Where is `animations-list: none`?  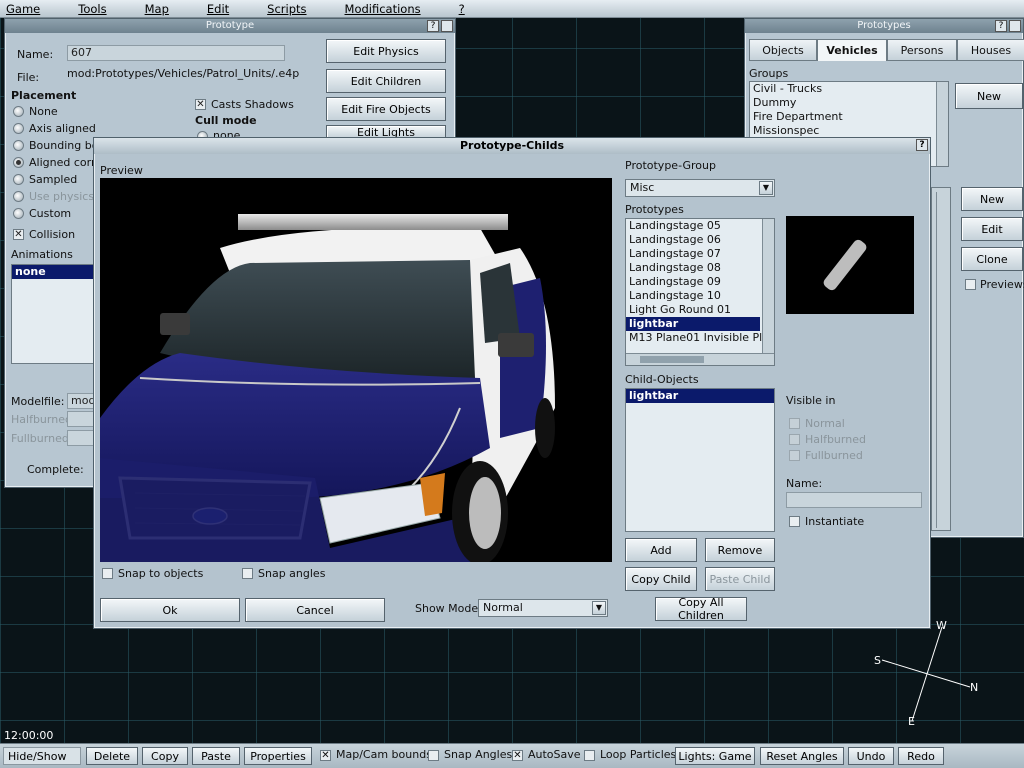
animations-list: none is located at coordinates (54, 314).